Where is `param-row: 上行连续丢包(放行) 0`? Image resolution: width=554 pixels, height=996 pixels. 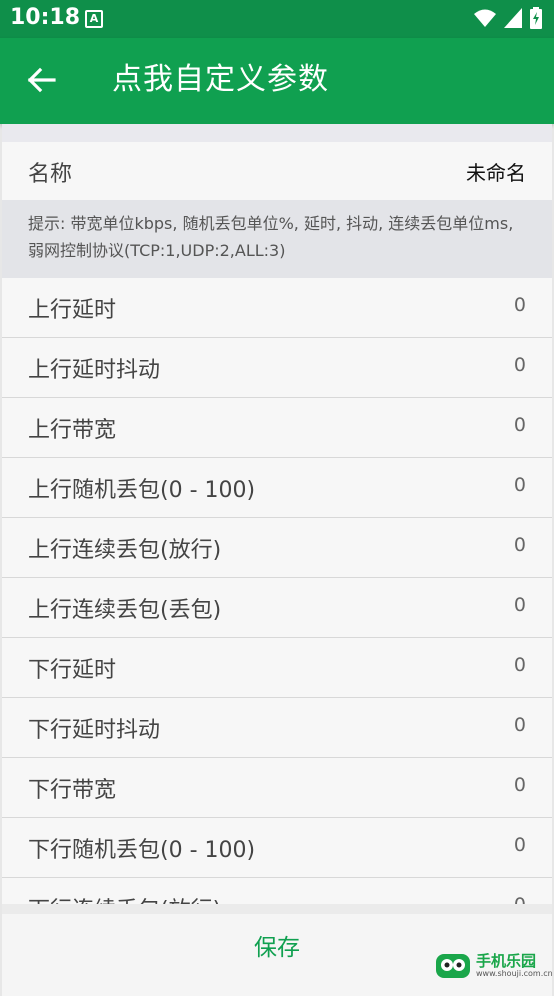
param-row: 上行连续丢包(放行) 0 is located at coordinates (277, 548).